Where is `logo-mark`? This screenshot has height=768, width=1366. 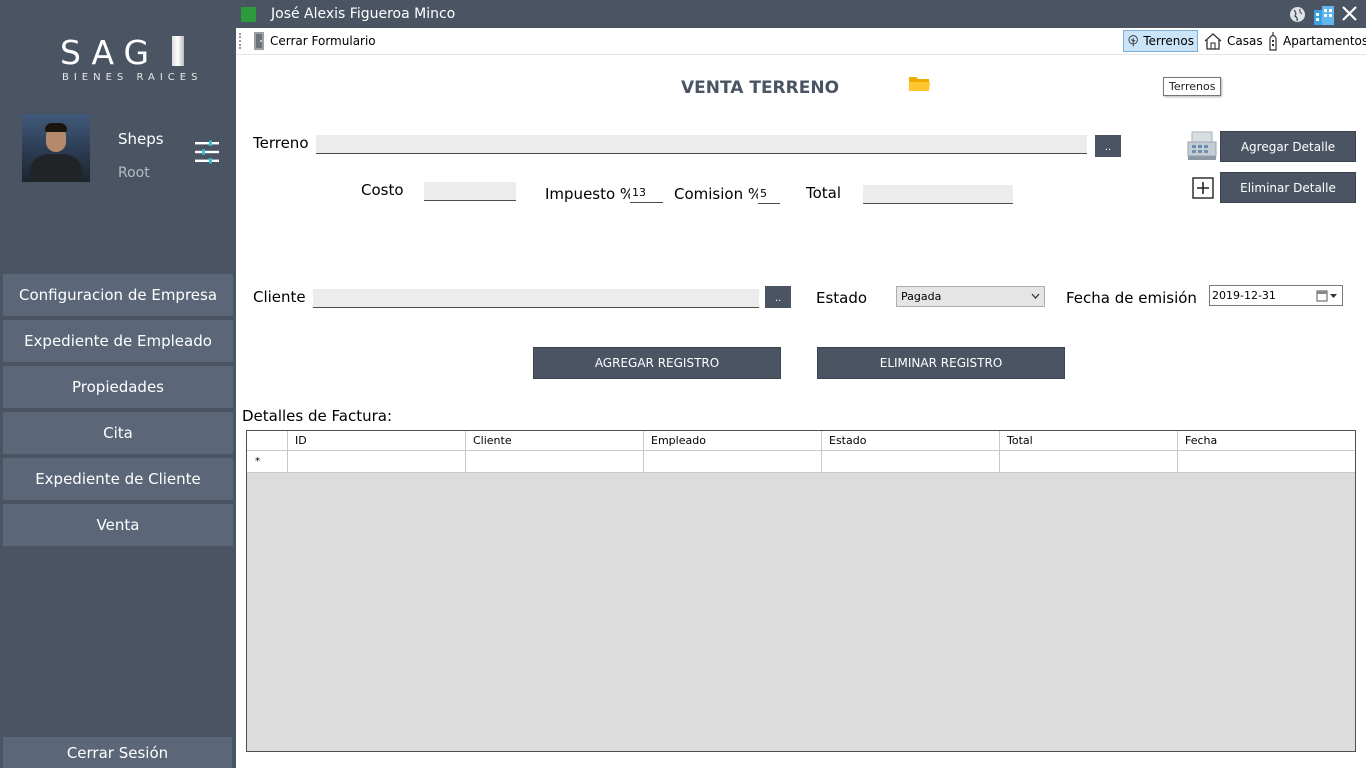 logo-mark is located at coordinates (178, 51).